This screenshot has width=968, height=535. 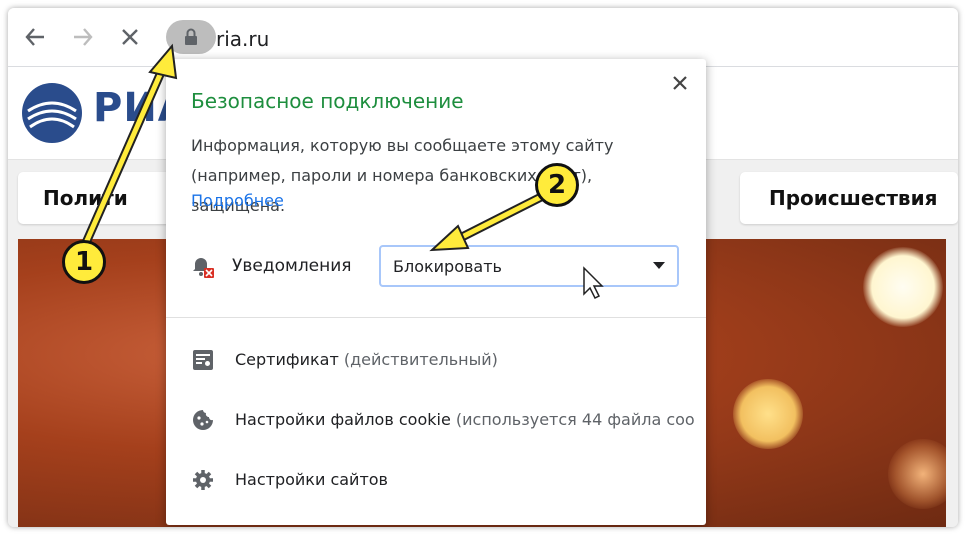 I want to click on address-bar-url: ria.ru, so click(x=242, y=39).